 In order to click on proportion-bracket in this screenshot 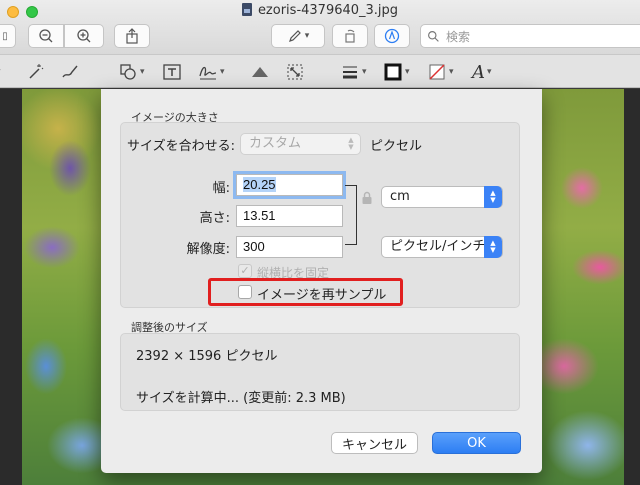, I will do `click(351, 215)`.